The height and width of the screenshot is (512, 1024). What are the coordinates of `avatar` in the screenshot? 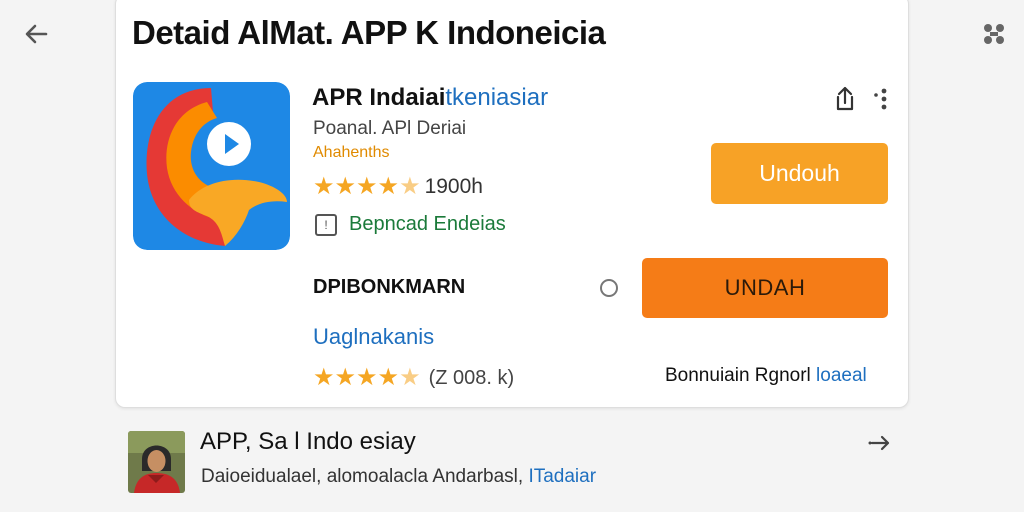 It's located at (156, 462).